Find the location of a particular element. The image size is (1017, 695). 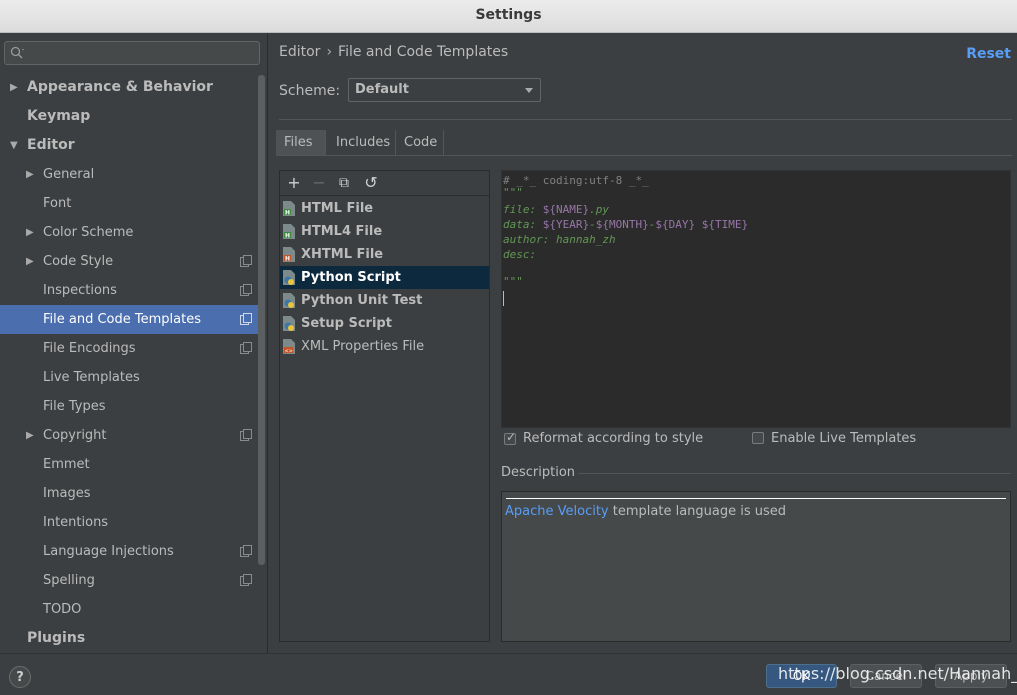

sidebar-item-code-style: ▶ Code Style is located at coordinates (129, 261).